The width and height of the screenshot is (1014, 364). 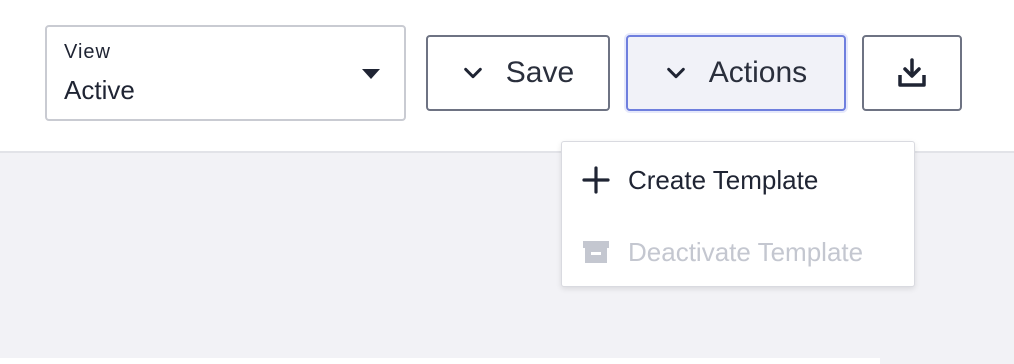 What do you see at coordinates (99, 90) in the screenshot?
I see `view-select-value: Active` at bounding box center [99, 90].